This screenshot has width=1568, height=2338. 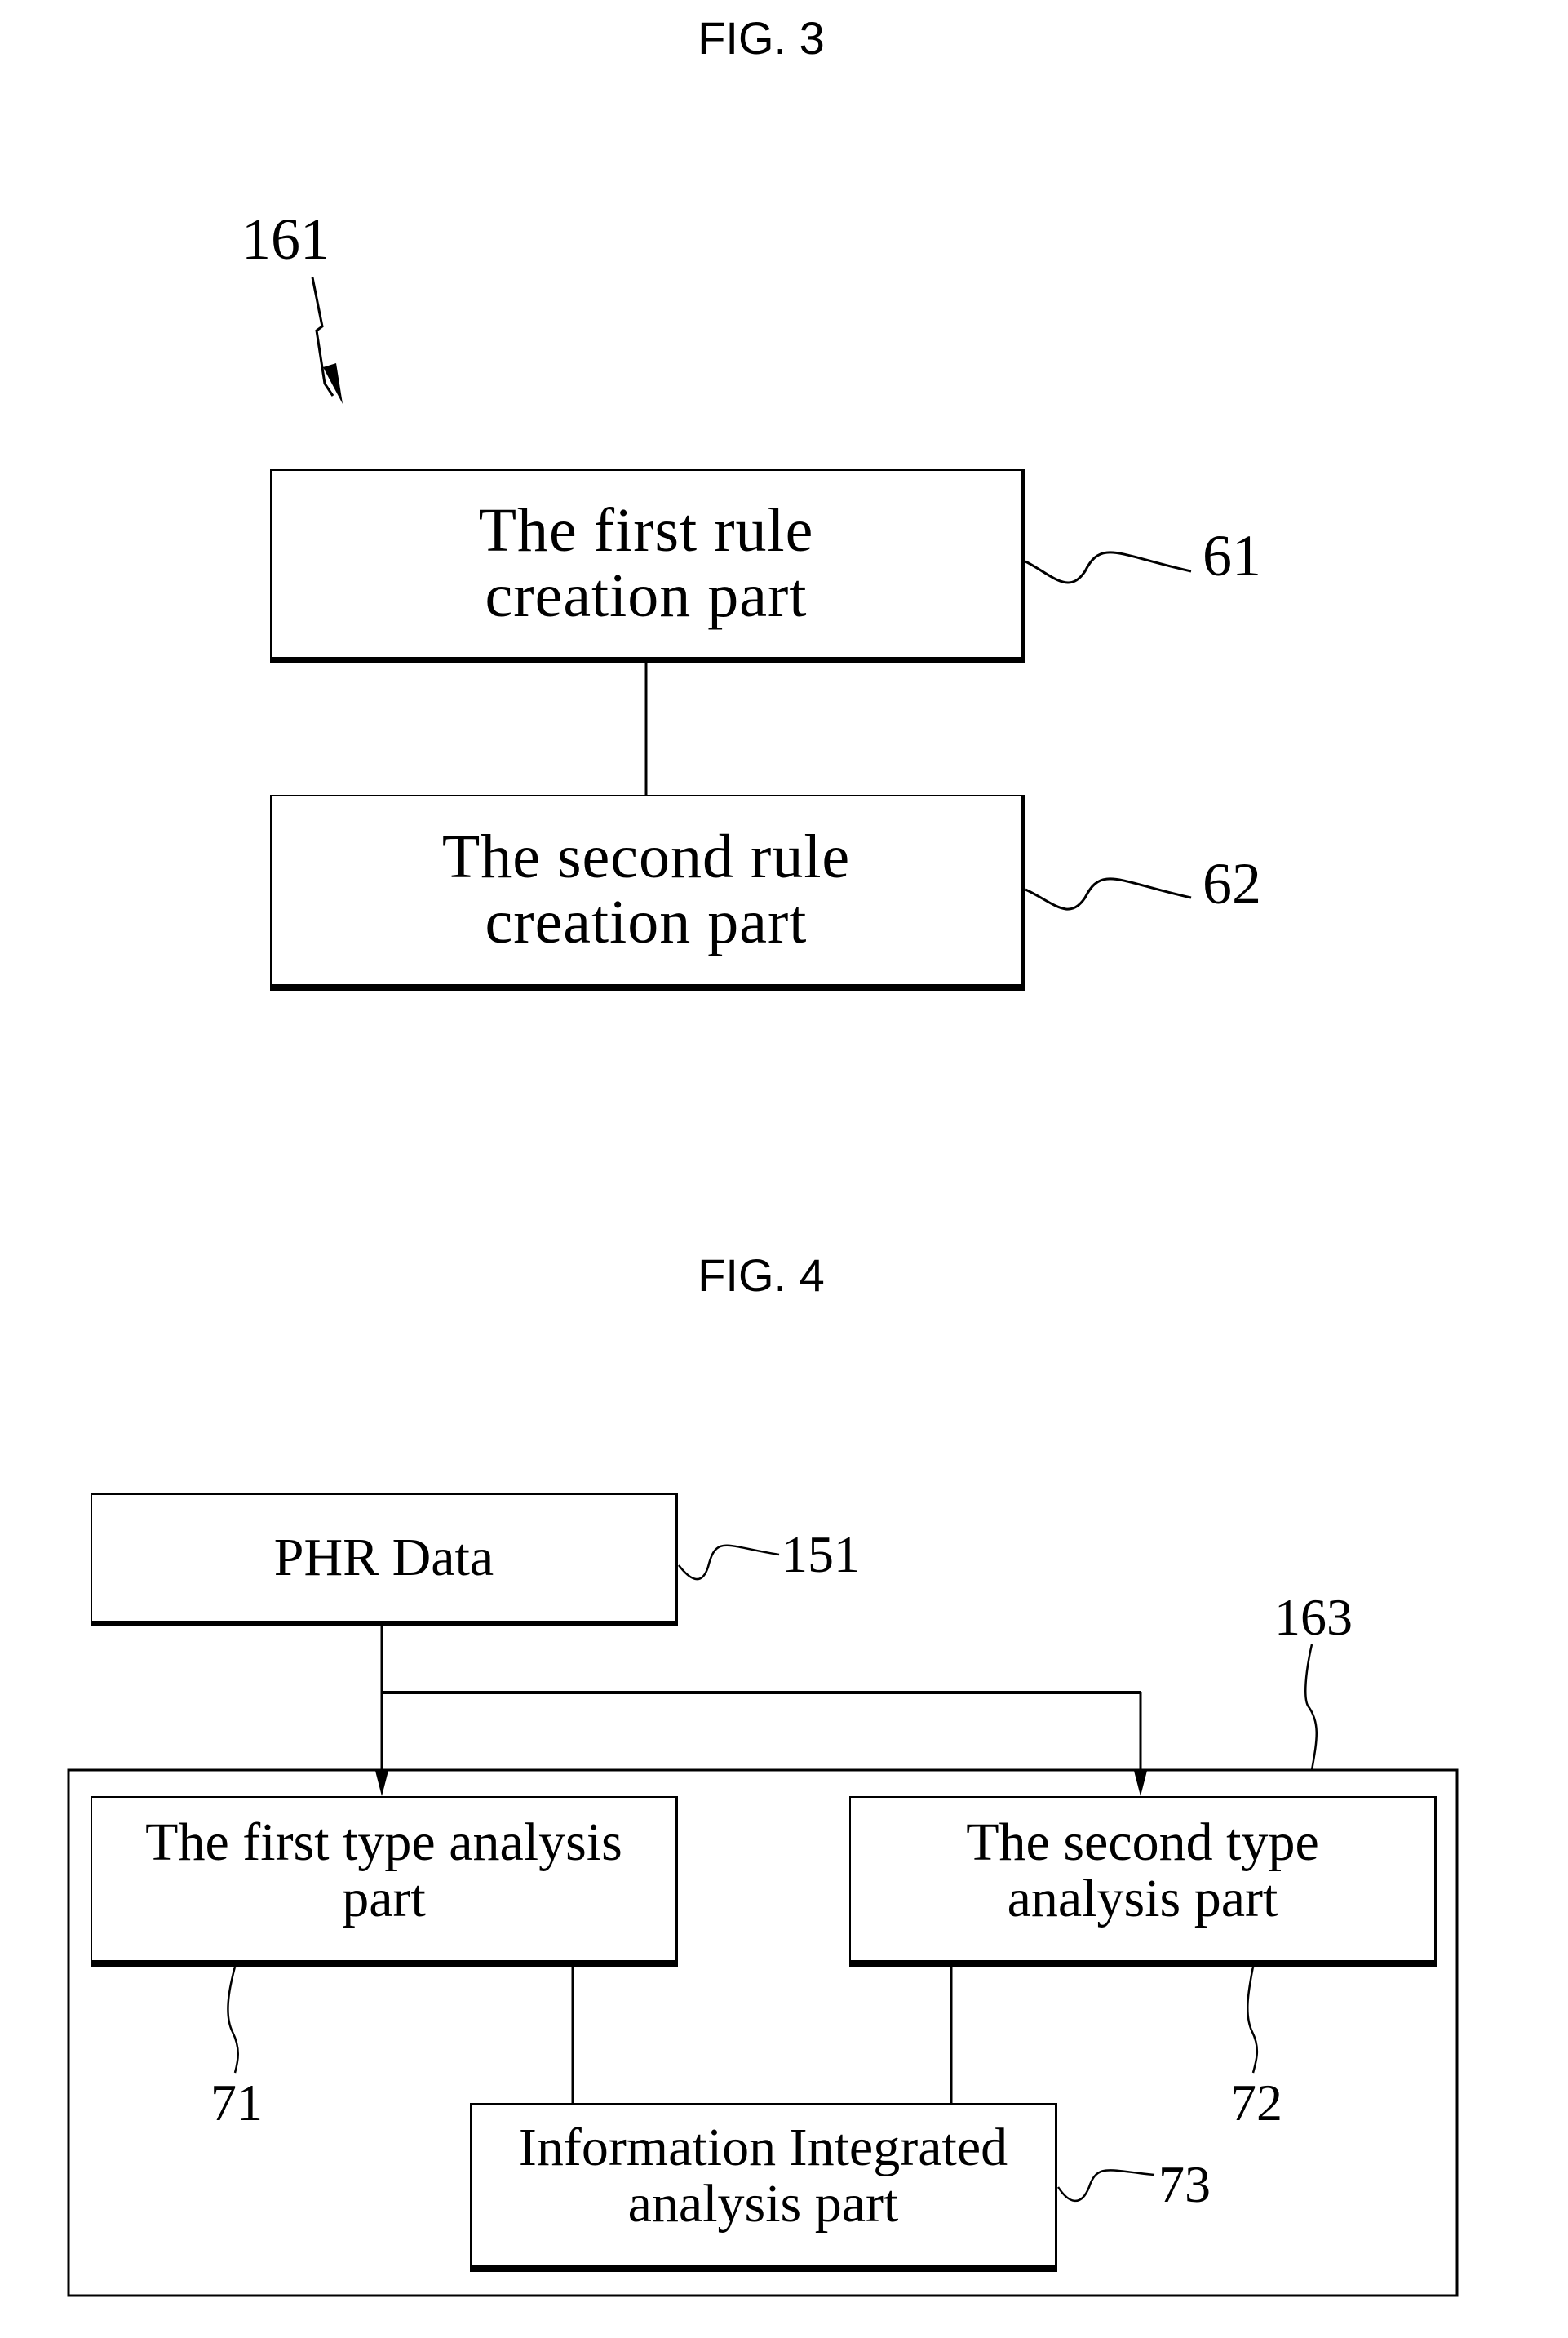 I want to click on second-type-analysis-part-box: The second type analysis part, so click(x=1143, y=1881).